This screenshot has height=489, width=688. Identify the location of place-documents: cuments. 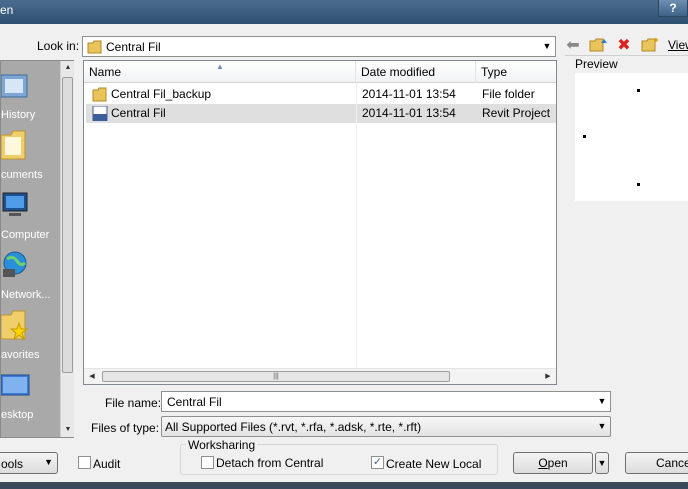
(31, 155).